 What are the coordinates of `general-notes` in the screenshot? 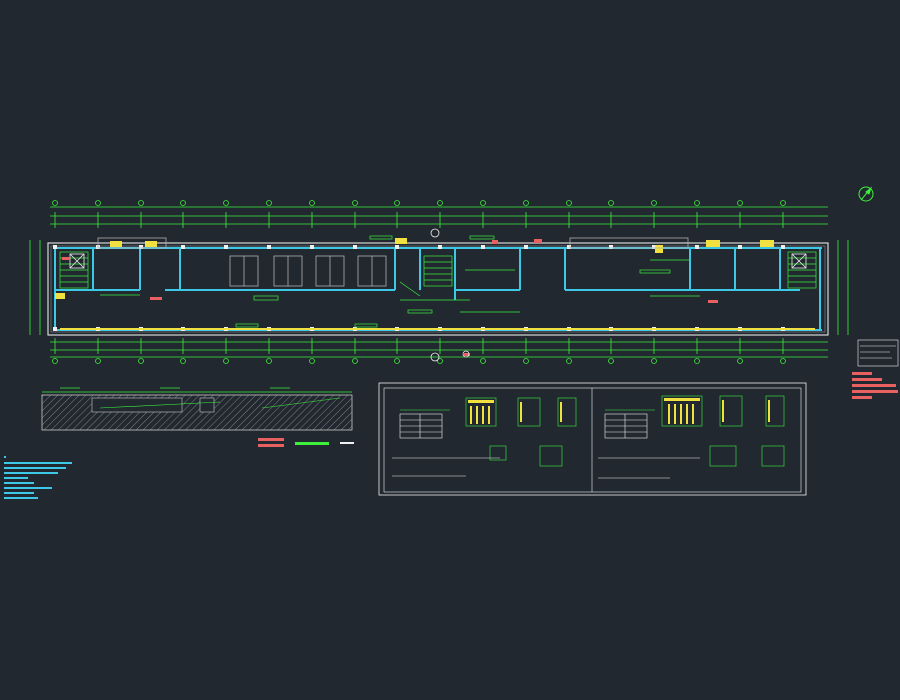 It's located at (38, 477).